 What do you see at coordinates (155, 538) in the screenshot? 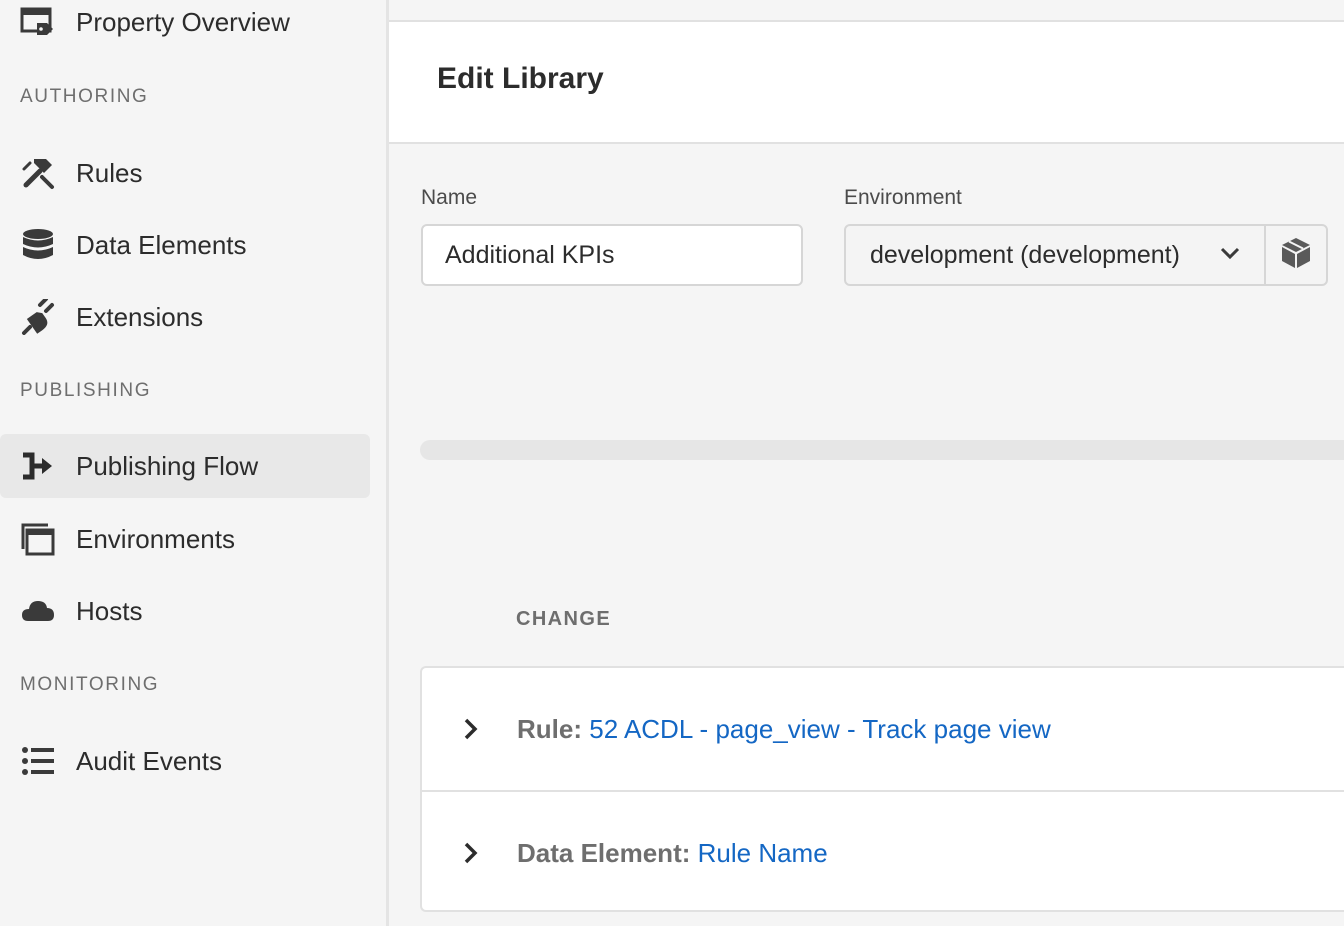
I see `sidebar-item-label: Environments` at bounding box center [155, 538].